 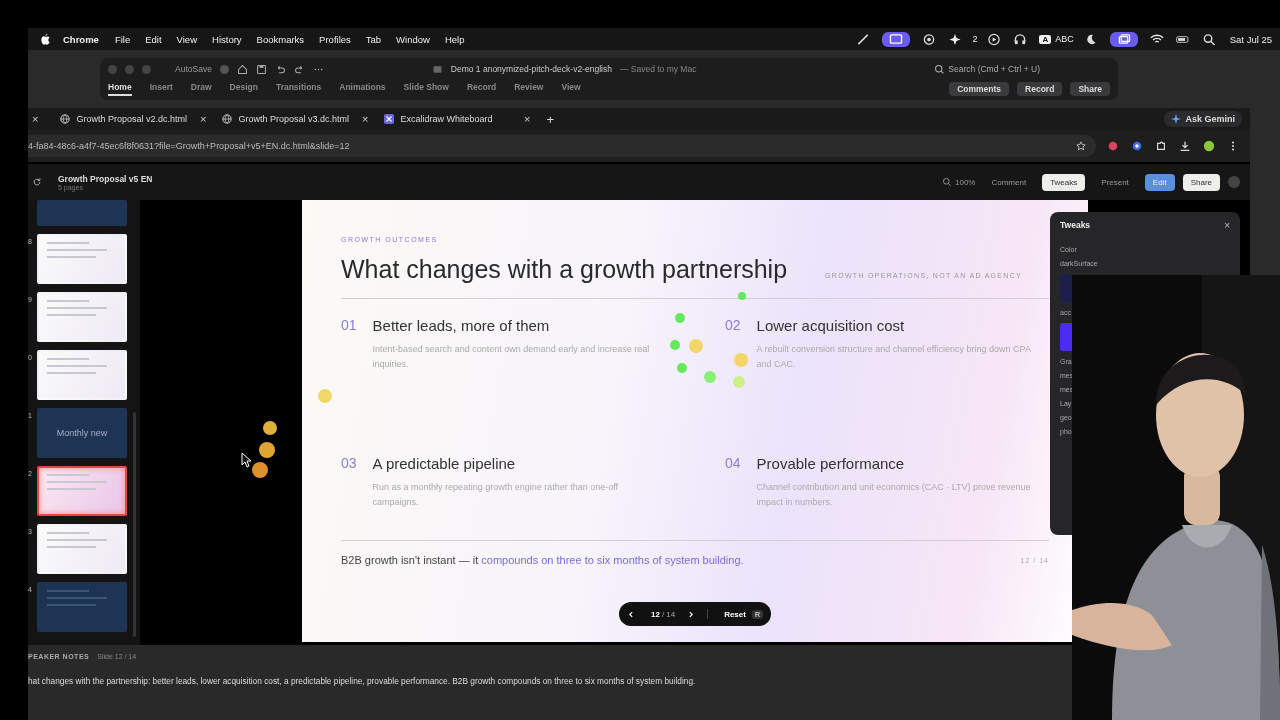 What do you see at coordinates (994, 39) in the screenshot?
I see `play-icon` at bounding box center [994, 39].